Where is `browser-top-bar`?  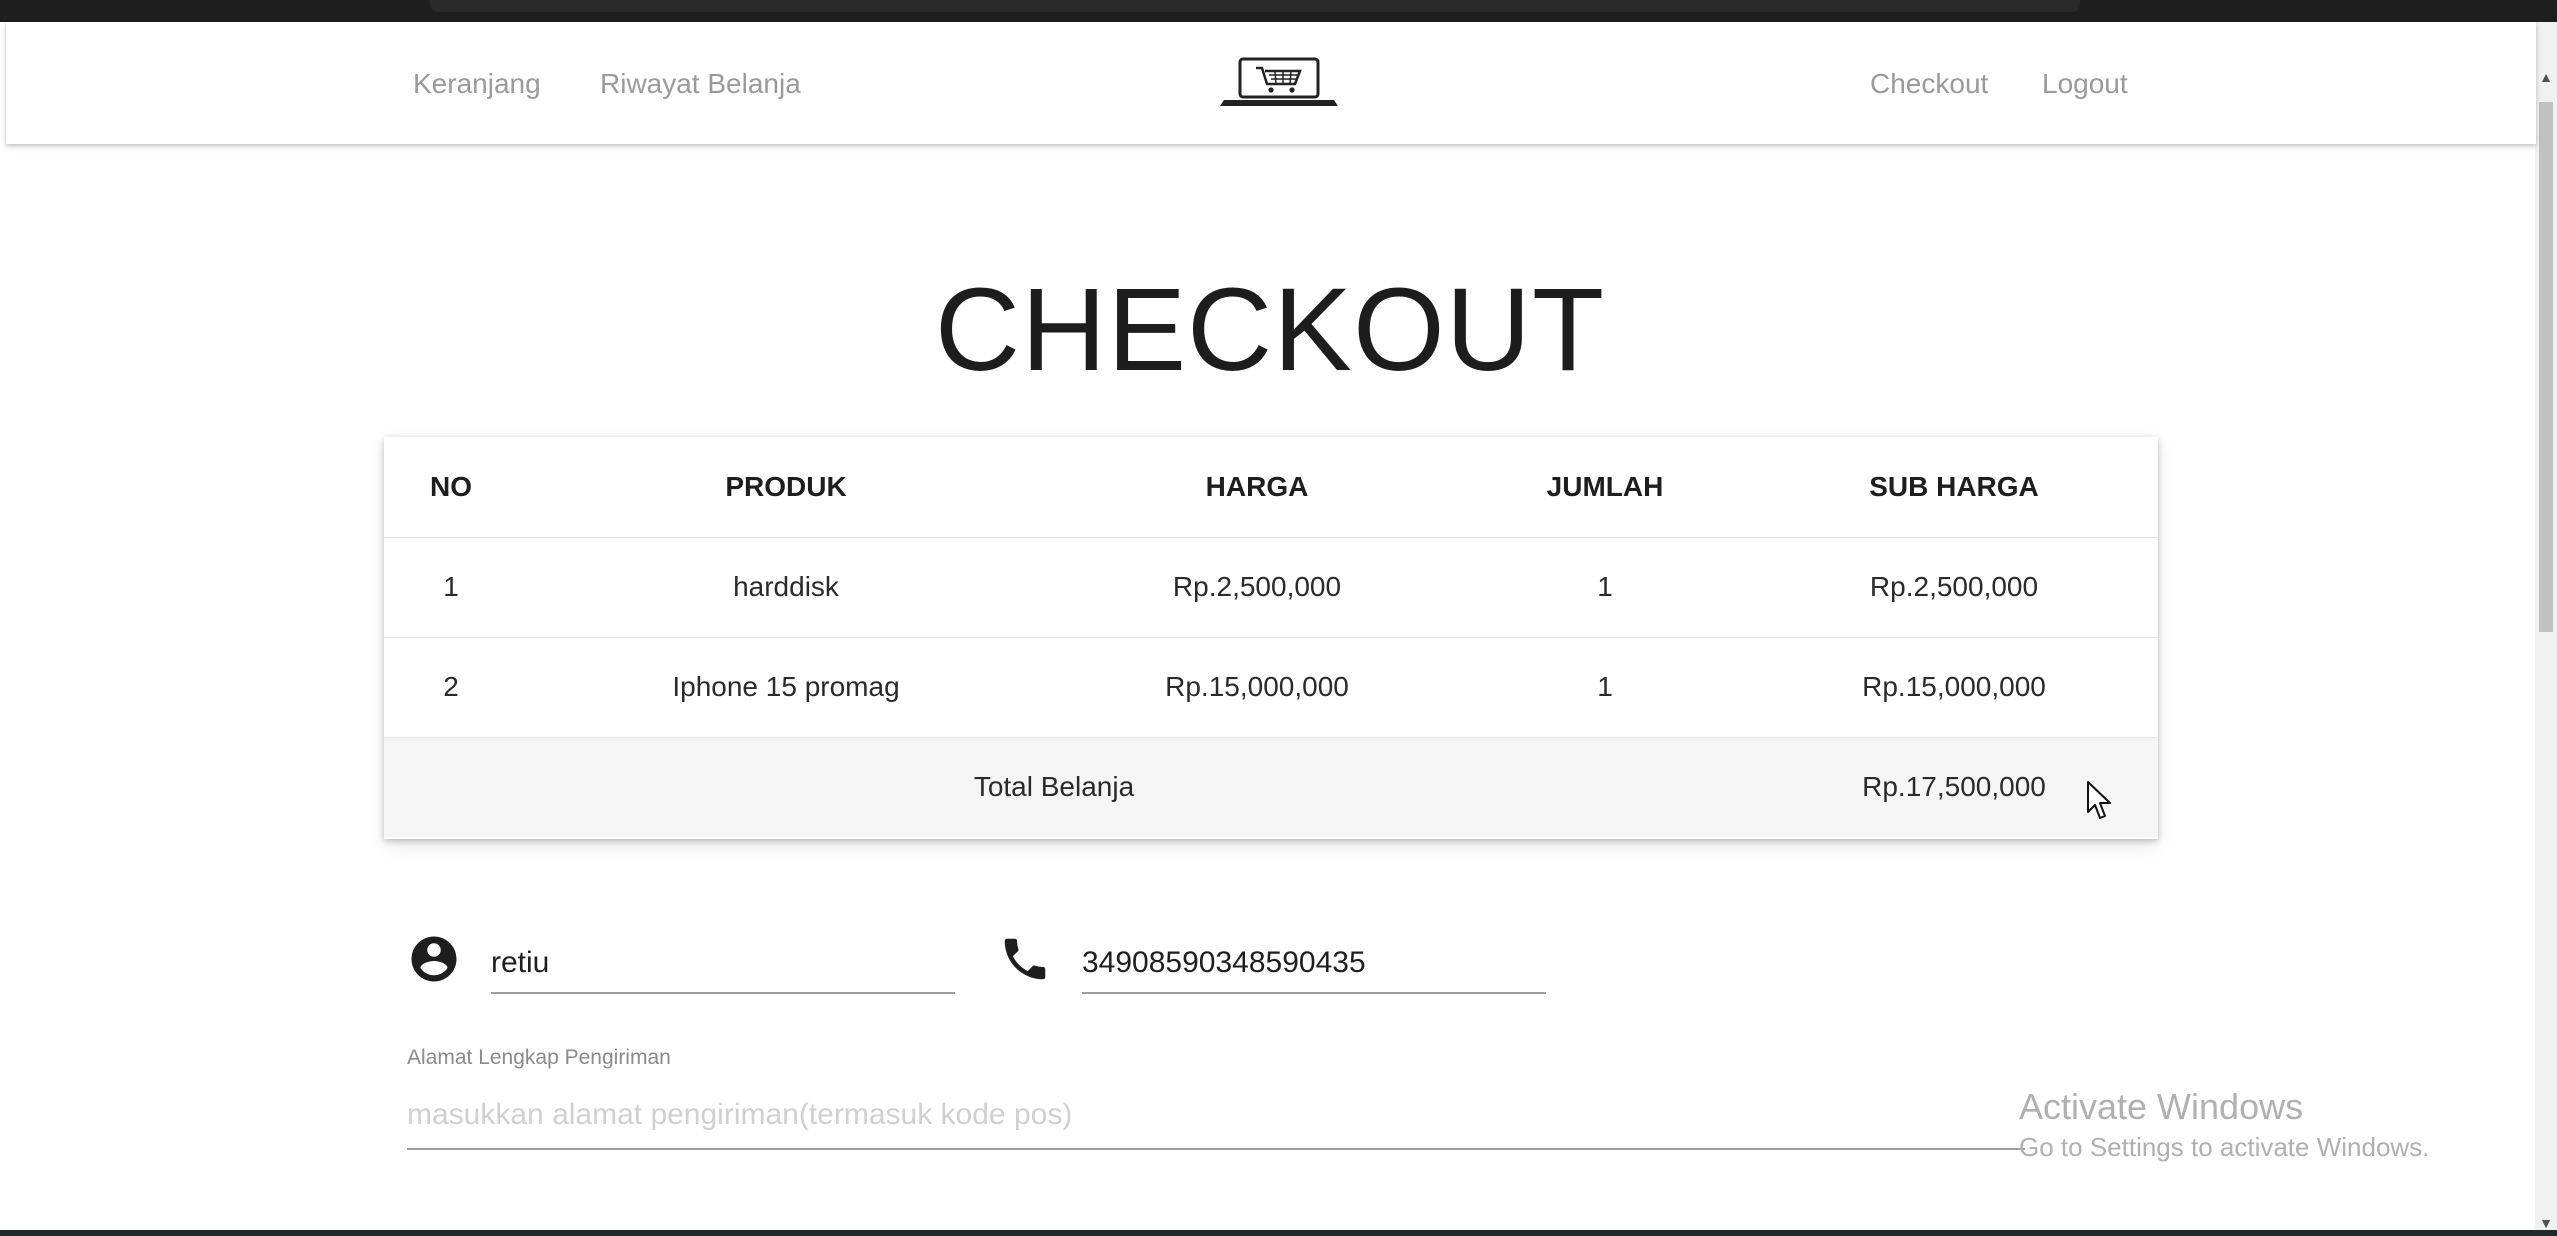 browser-top-bar is located at coordinates (1255, 6).